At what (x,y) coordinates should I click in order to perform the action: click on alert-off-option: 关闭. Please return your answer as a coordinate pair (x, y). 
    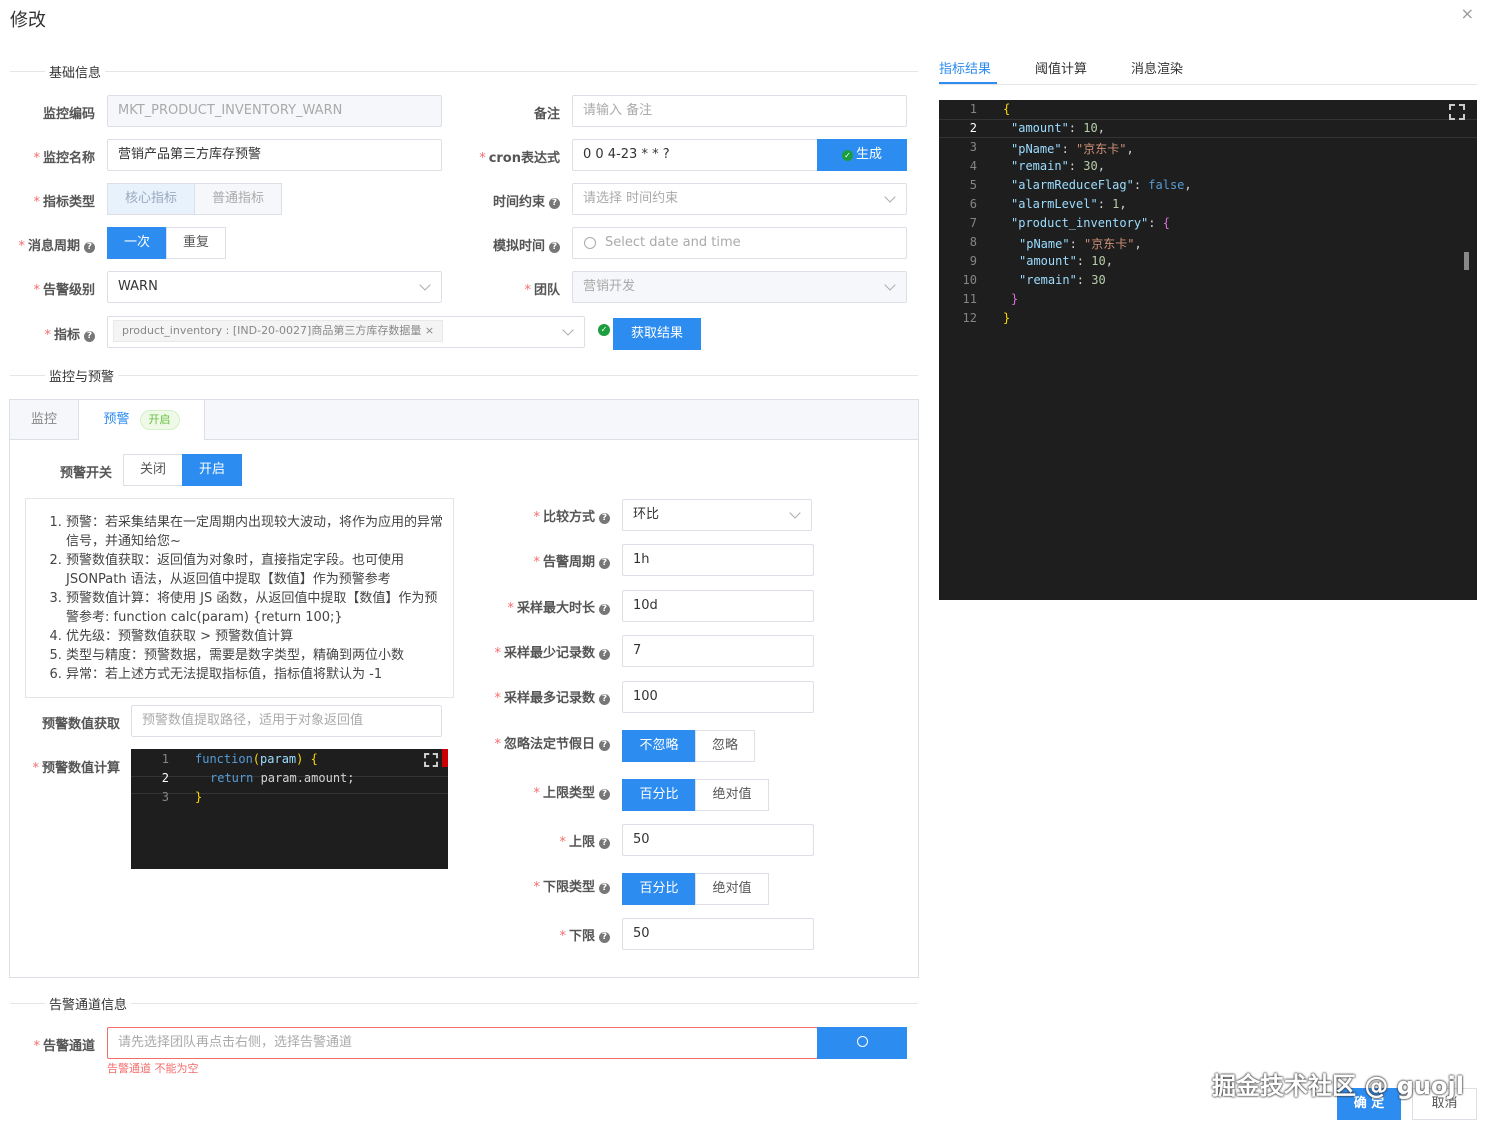
    Looking at the image, I should click on (153, 470).